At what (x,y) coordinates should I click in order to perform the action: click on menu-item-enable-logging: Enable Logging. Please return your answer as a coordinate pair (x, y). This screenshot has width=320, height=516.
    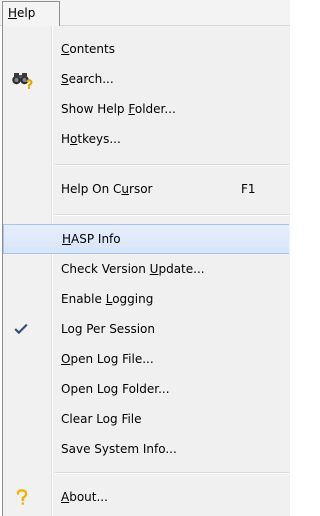
    Looking at the image, I should click on (146, 299).